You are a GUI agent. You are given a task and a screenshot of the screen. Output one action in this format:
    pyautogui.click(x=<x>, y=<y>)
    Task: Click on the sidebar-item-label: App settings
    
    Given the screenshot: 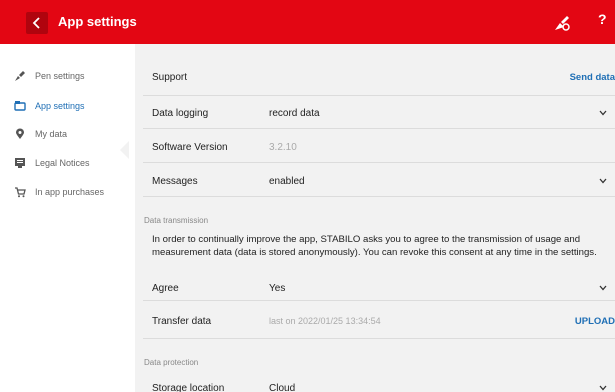 What is the action you would take?
    pyautogui.click(x=60, y=106)
    